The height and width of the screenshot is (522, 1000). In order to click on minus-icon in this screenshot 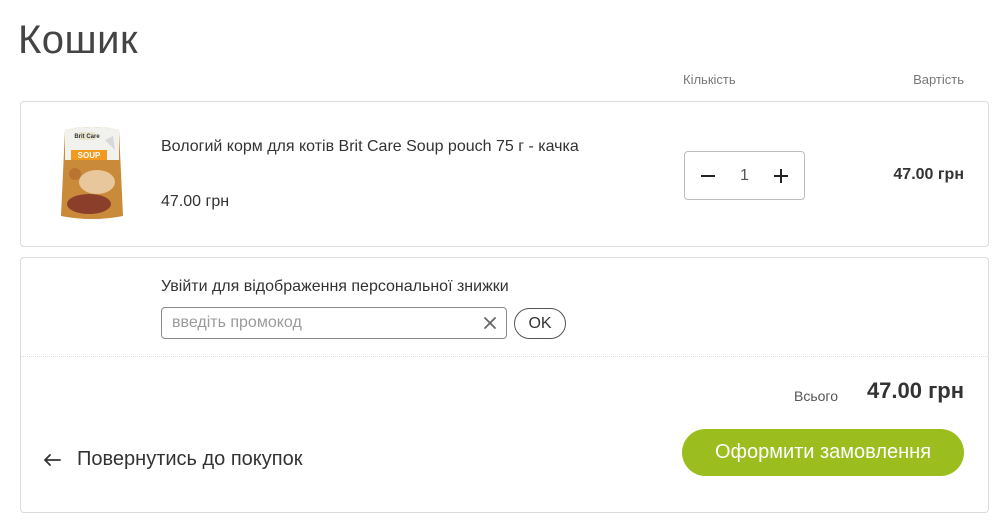, I will do `click(708, 176)`.